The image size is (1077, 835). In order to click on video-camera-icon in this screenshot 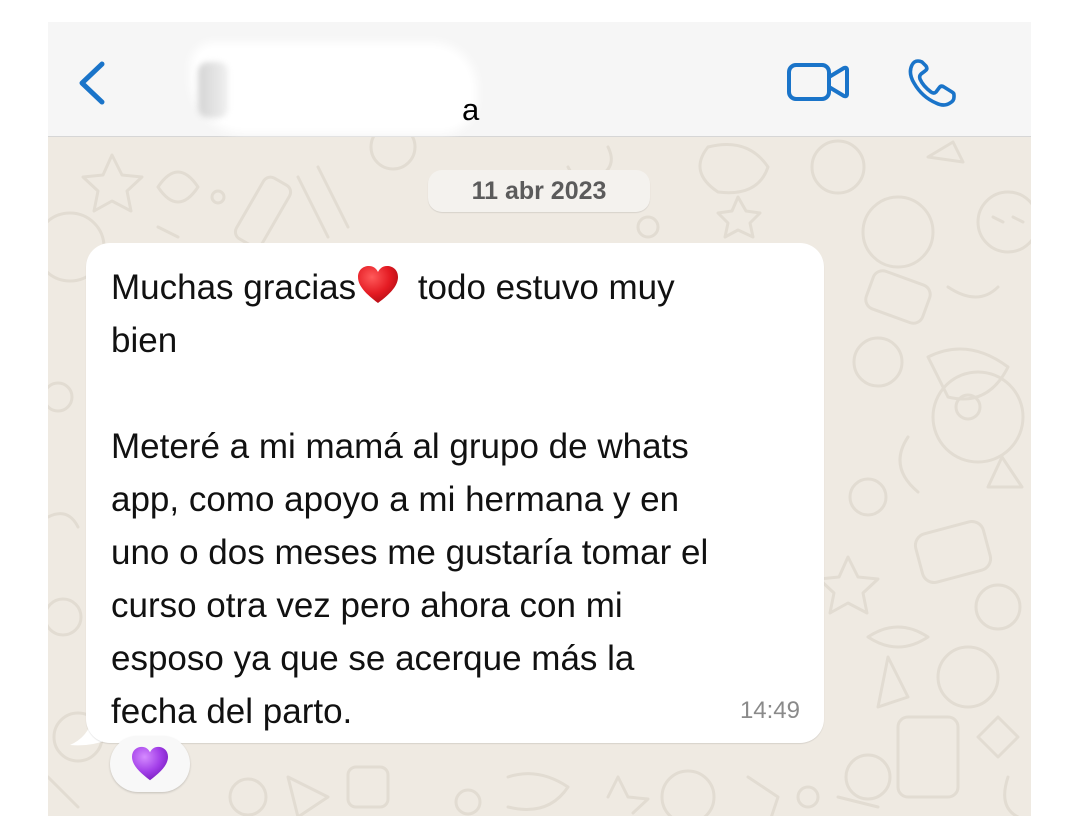, I will do `click(818, 82)`.